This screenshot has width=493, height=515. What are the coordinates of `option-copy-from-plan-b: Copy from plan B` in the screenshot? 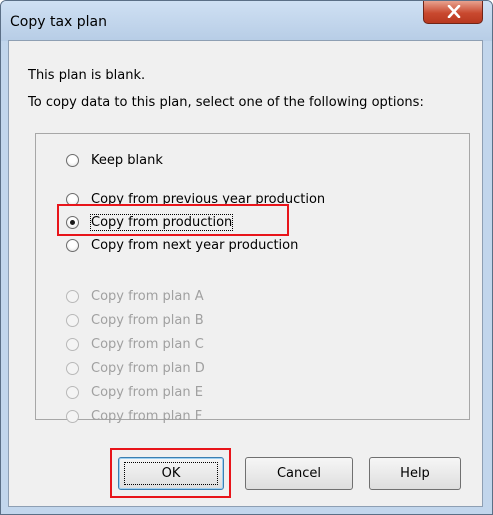 It's located at (135, 320).